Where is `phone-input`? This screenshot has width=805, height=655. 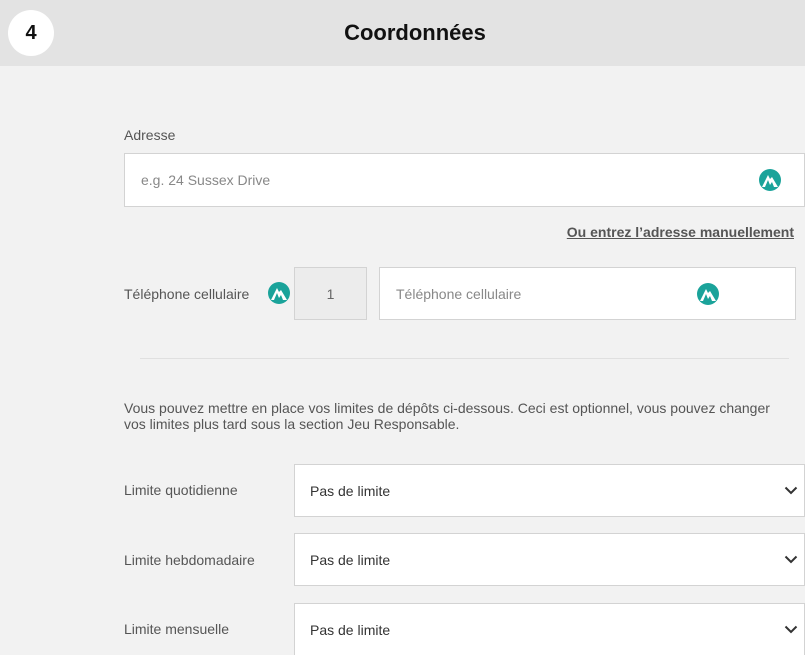
phone-input is located at coordinates (587, 293).